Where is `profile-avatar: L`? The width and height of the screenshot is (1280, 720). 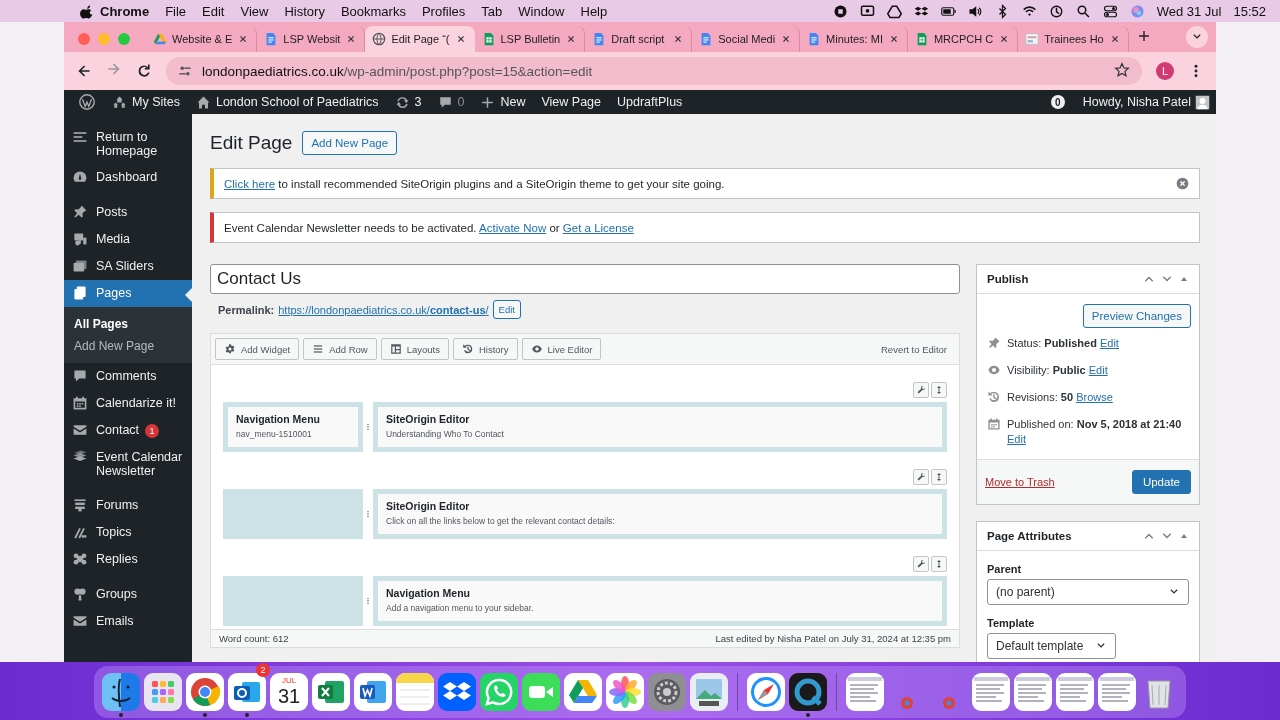
profile-avatar: L is located at coordinates (1165, 71).